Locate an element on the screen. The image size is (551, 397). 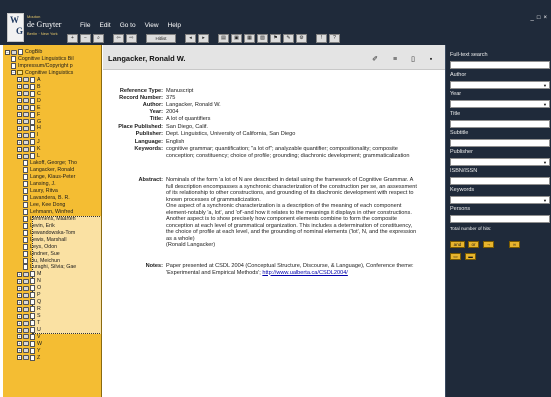
tree-letter-node: + Z is located at coordinates (28, 358).